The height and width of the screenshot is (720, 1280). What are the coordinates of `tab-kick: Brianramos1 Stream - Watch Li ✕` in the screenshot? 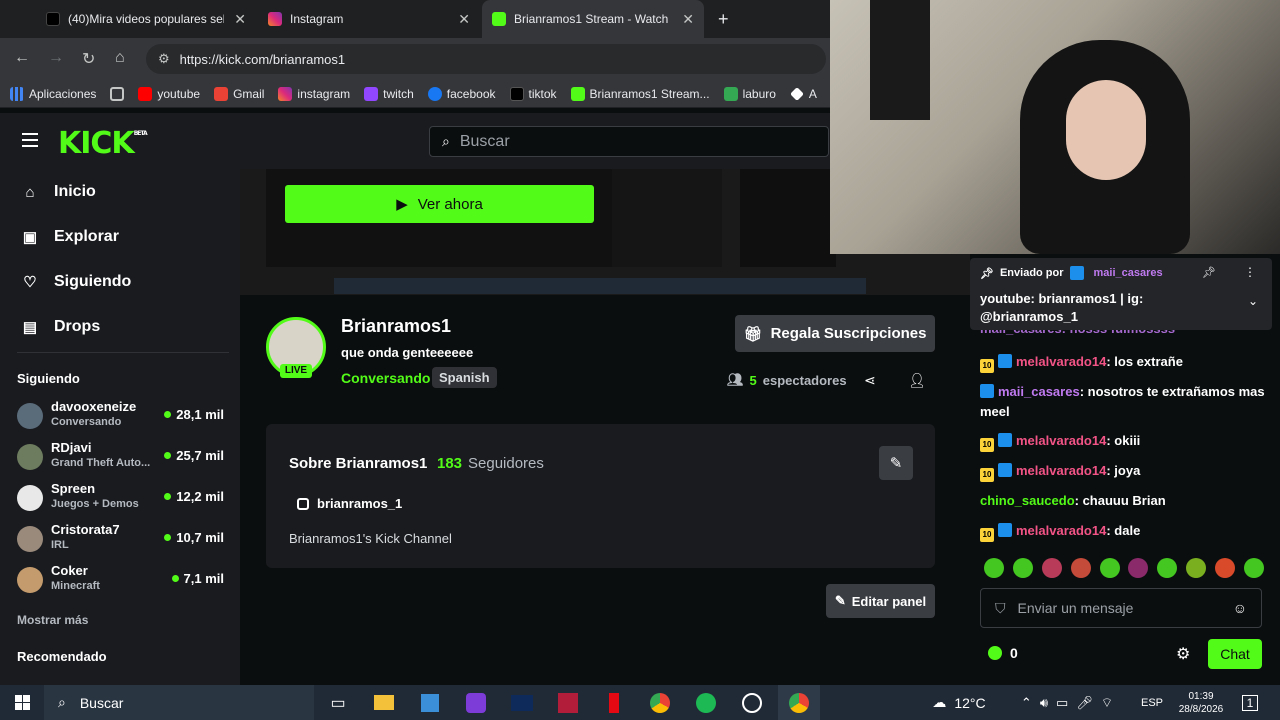 It's located at (593, 19).